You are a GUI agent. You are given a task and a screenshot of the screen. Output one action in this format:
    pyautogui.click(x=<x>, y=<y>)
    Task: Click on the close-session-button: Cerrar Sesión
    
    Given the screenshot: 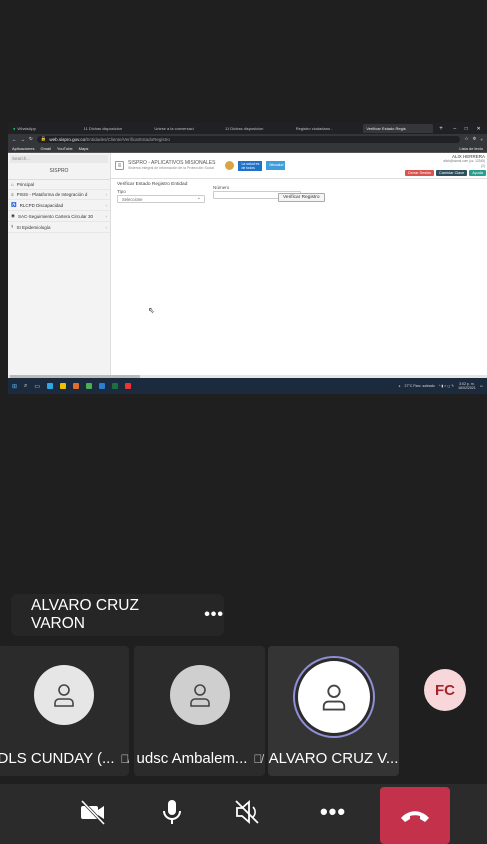 What is the action you would take?
    pyautogui.click(x=419, y=173)
    